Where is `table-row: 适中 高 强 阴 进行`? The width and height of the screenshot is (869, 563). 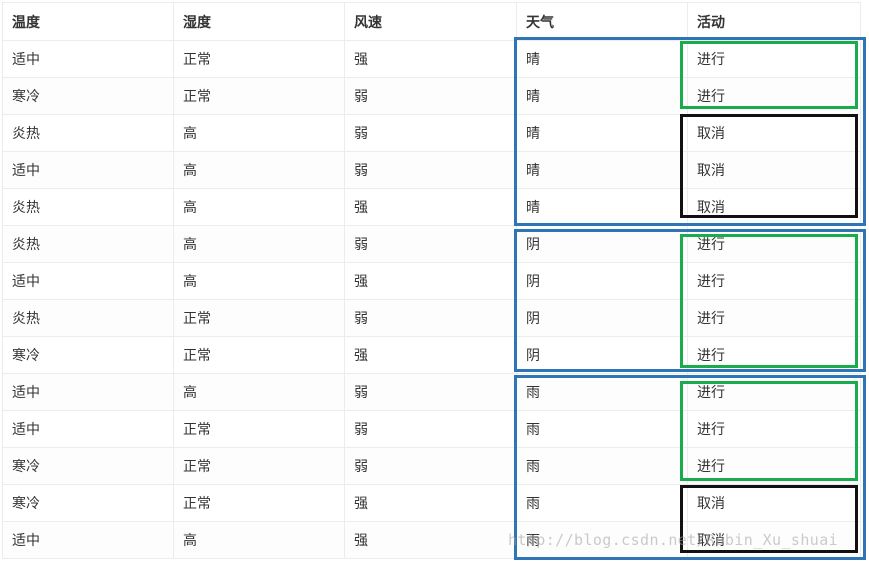
table-row: 适中 高 强 阴 进行 is located at coordinates (431, 281).